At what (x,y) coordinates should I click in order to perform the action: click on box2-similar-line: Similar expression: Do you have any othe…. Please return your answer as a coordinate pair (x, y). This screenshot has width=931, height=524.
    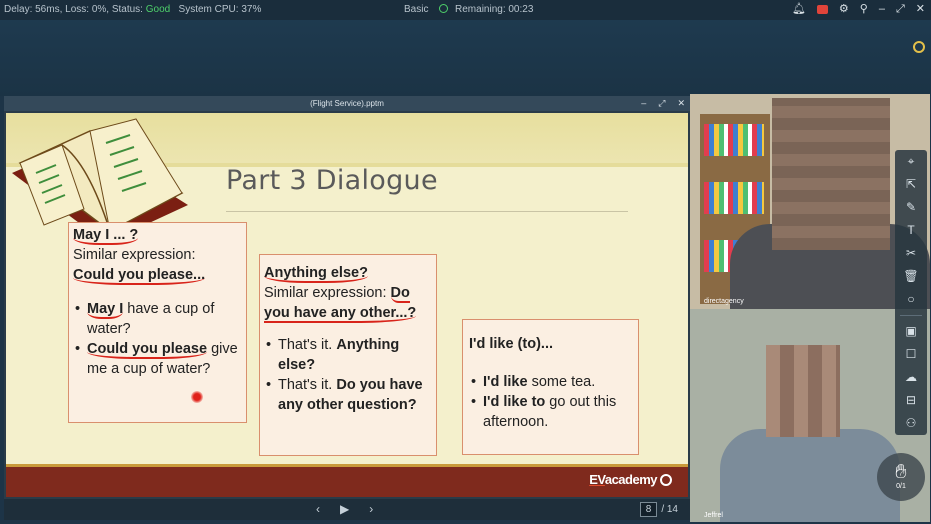
    Looking at the image, I should click on (340, 304).